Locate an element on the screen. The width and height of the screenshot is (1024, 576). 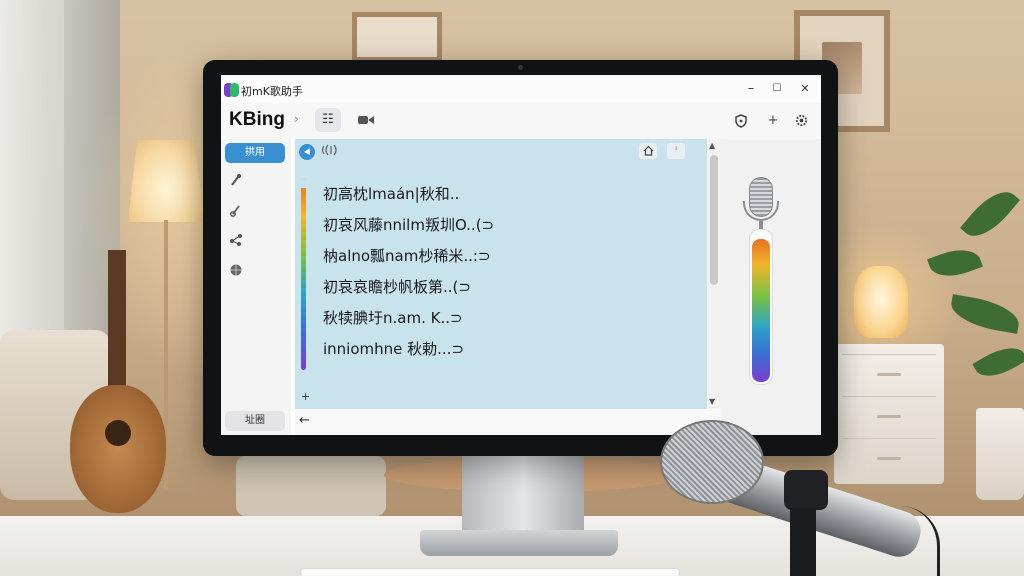
back-arrow-icon: ← is located at coordinates (304, 420).